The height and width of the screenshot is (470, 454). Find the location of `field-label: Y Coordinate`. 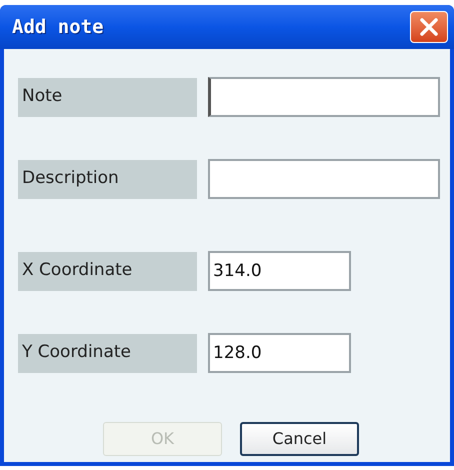

field-label: Y Coordinate is located at coordinates (107, 353).